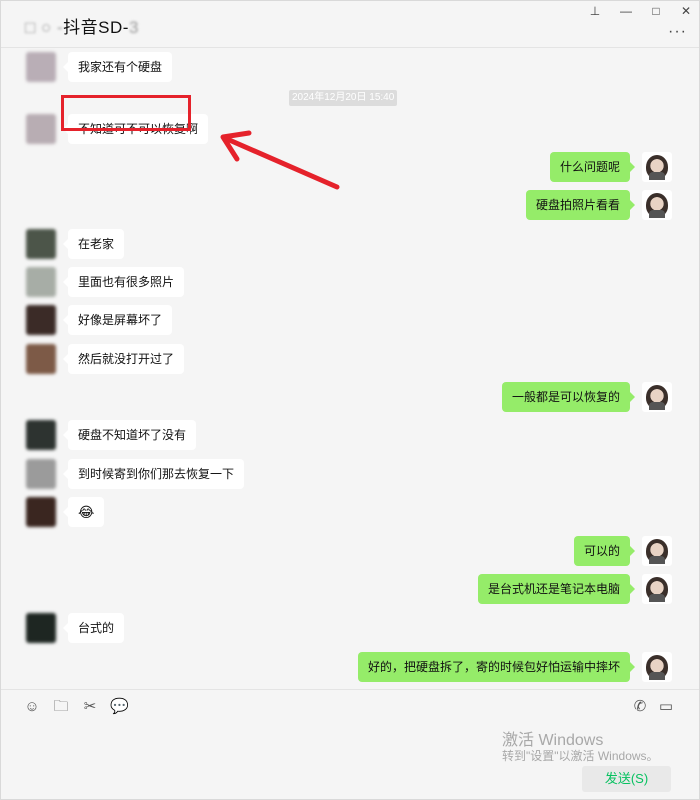 The height and width of the screenshot is (800, 700). I want to click on minimize-icon: —, so click(626, 11).